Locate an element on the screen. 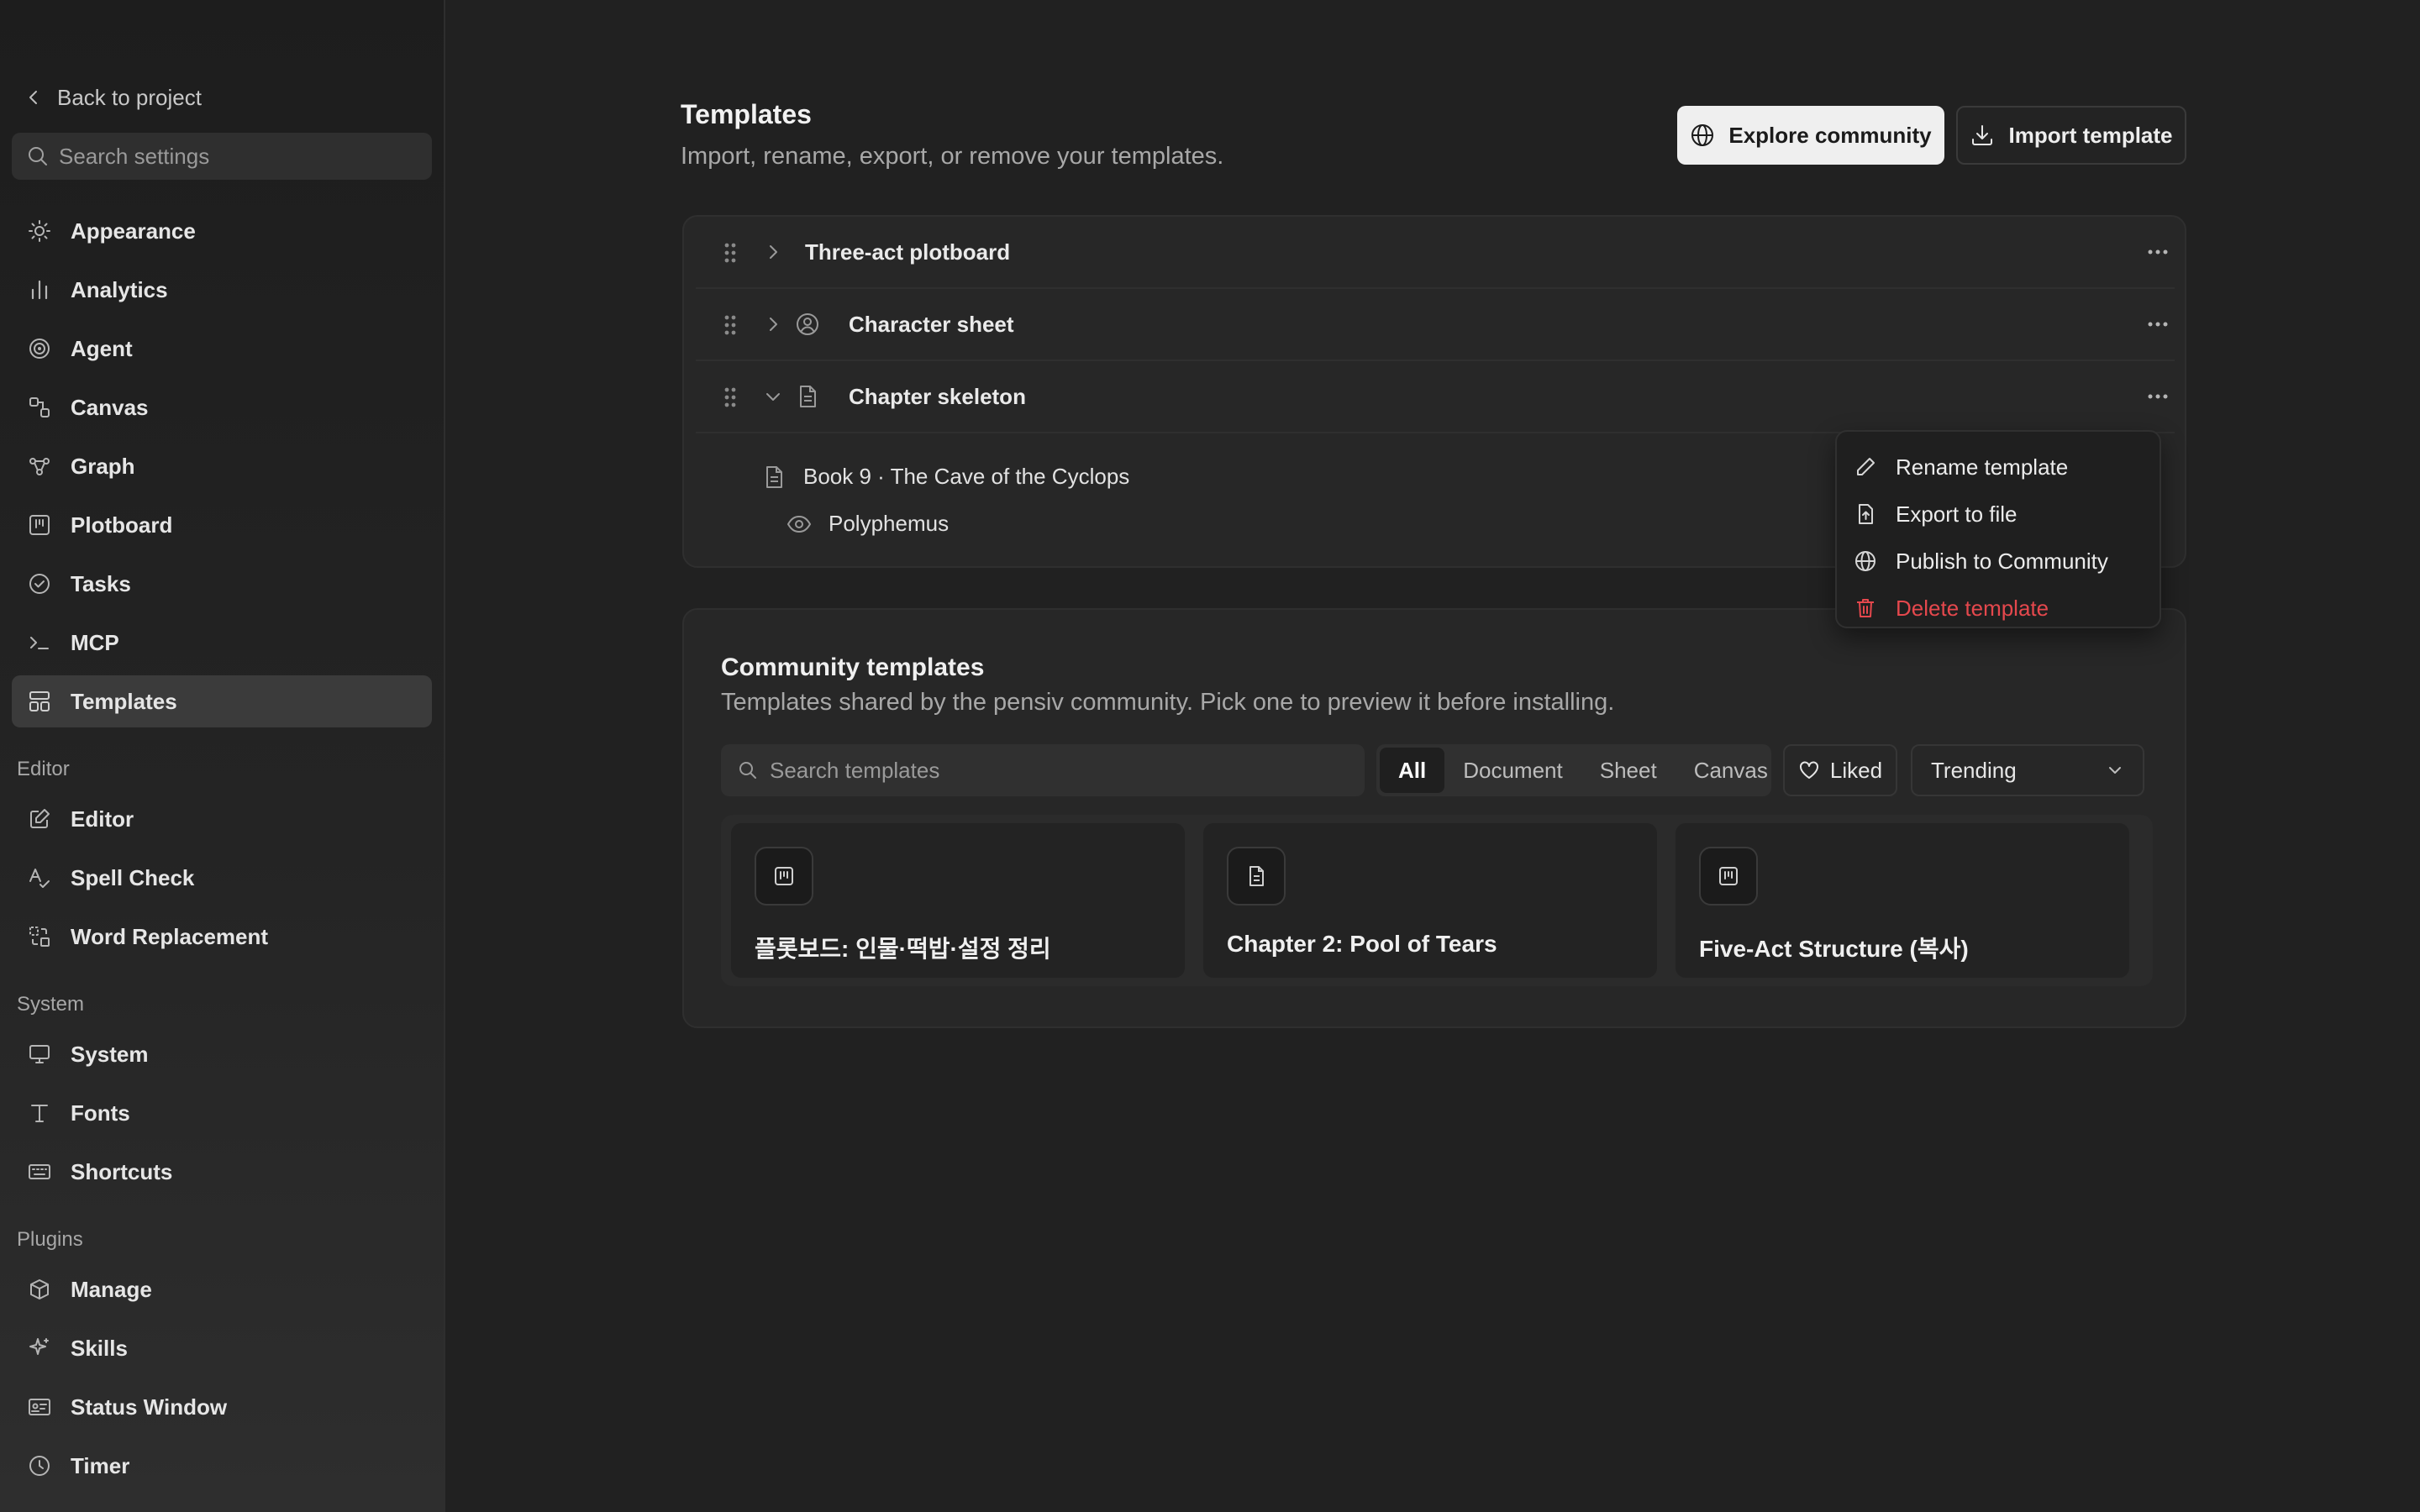 The height and width of the screenshot is (1512, 2420). community-template-card: 플롯보드: 인물·떡밥·설정 정리 is located at coordinates (958, 900).